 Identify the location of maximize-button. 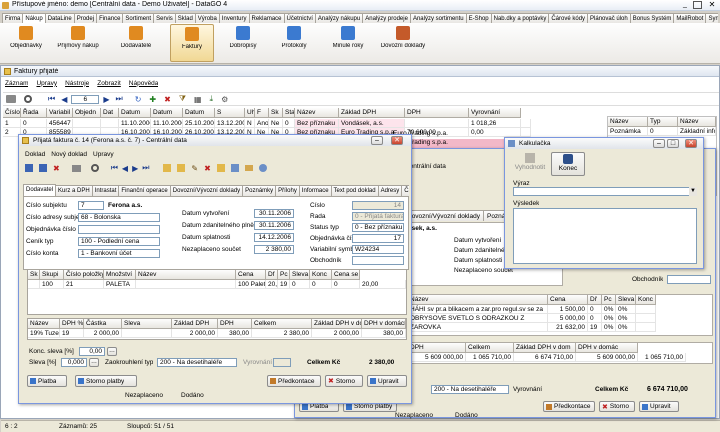
(697, 5).